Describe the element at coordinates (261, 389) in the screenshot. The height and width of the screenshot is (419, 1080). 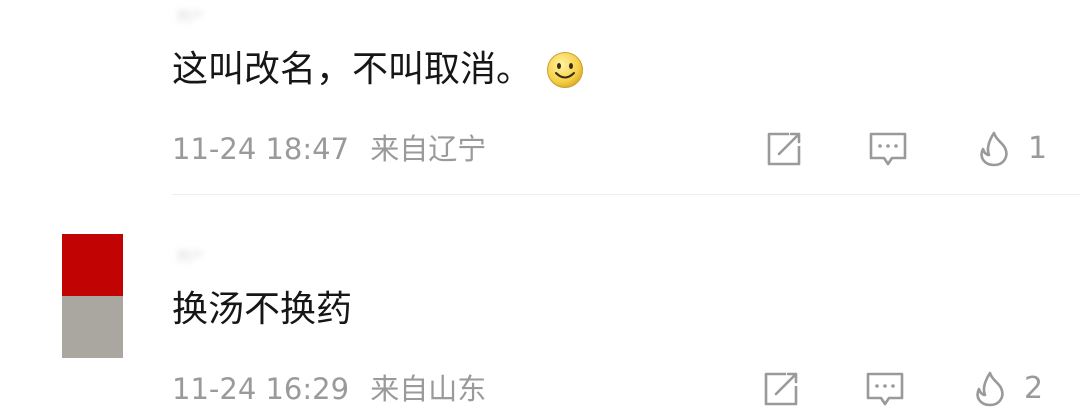
I see `comment-date: 11-24 16:29` at that location.